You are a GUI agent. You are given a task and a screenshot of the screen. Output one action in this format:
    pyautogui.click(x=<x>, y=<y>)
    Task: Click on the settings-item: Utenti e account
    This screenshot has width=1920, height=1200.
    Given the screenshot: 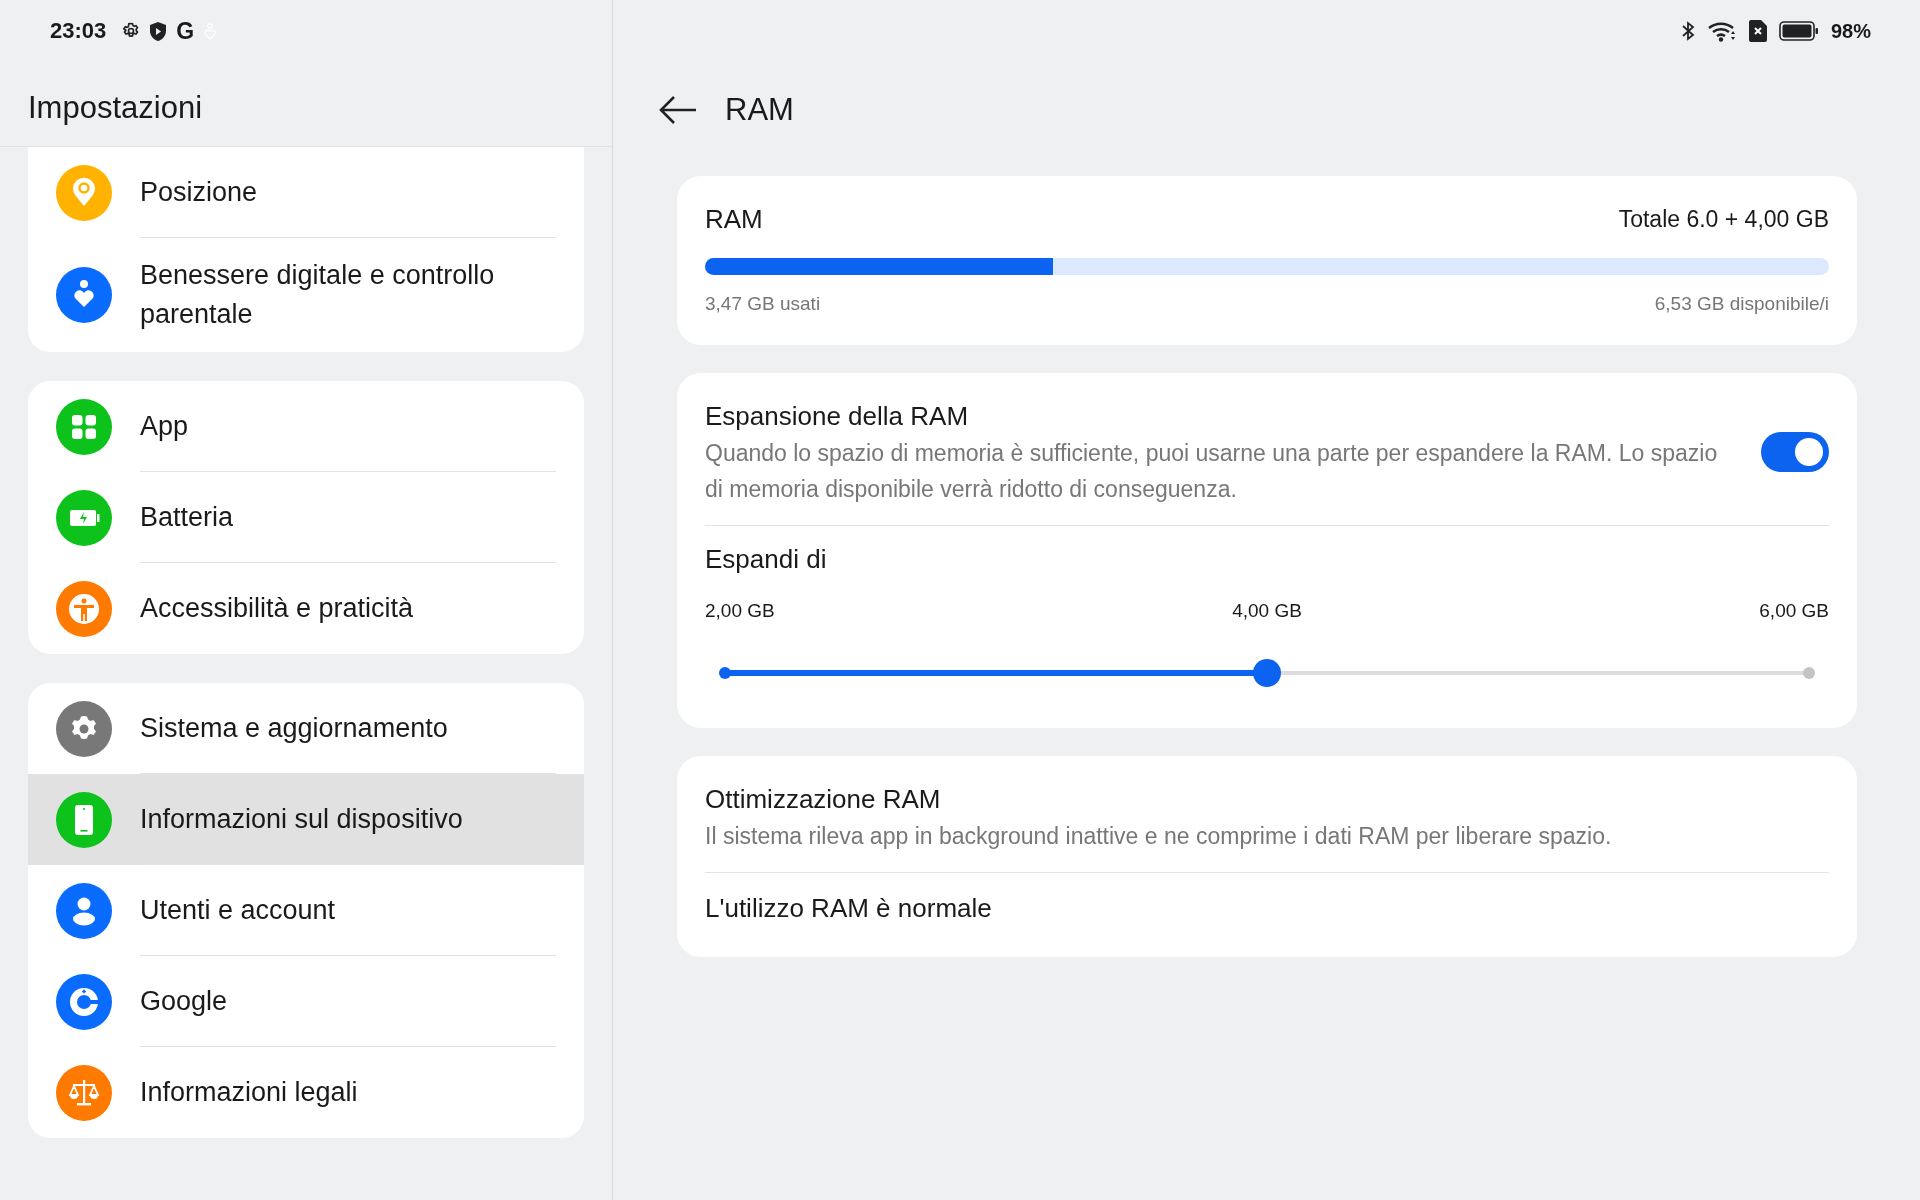 What is the action you would take?
    pyautogui.click(x=306, y=910)
    